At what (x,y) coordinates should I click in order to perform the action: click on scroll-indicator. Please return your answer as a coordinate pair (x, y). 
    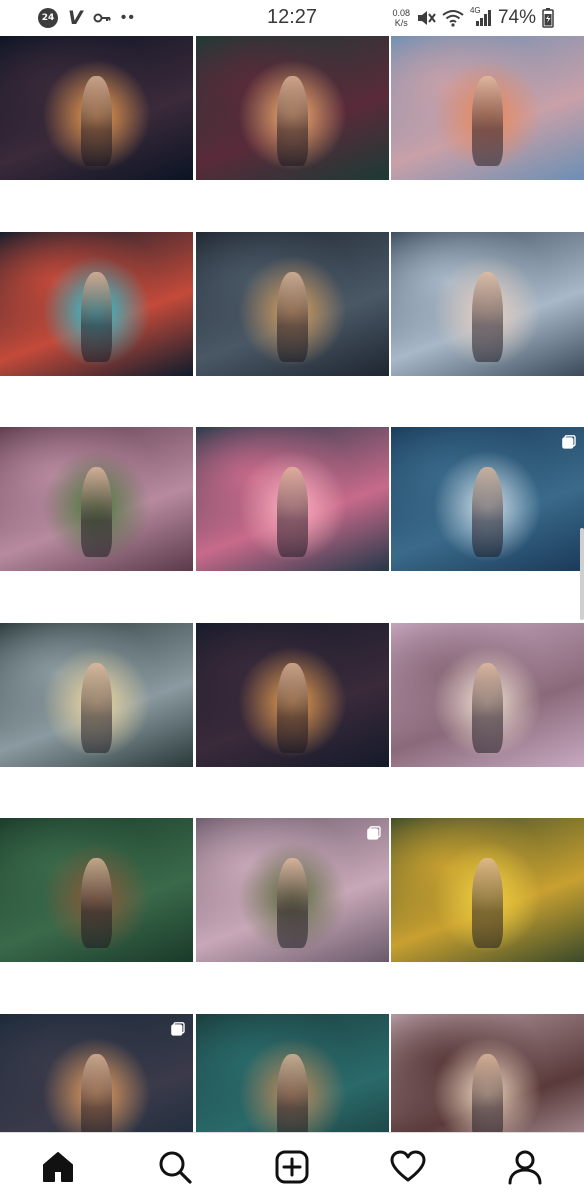
    Looking at the image, I should click on (582, 574).